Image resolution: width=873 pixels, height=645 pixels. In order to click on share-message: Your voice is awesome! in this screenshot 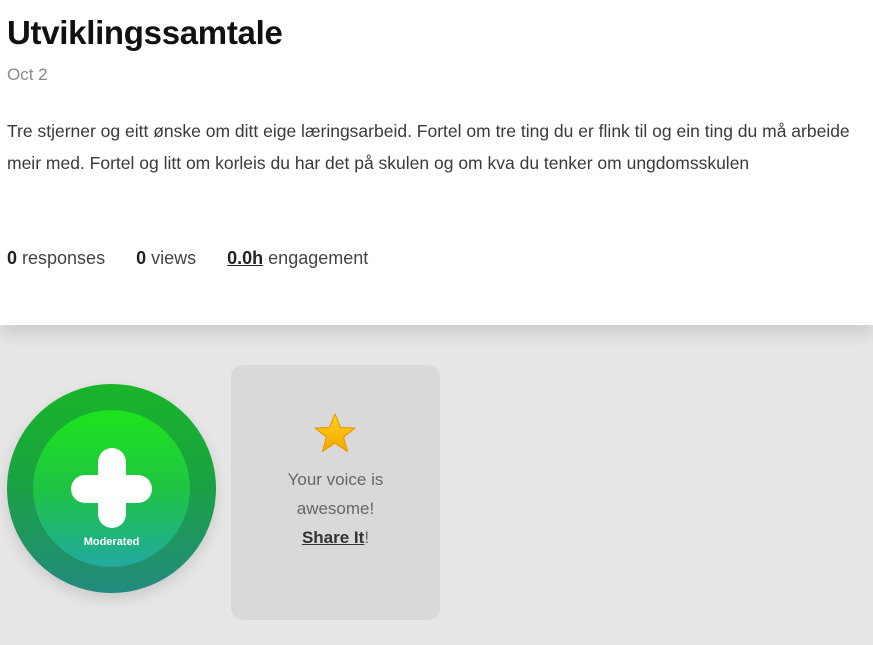, I will do `click(335, 494)`.